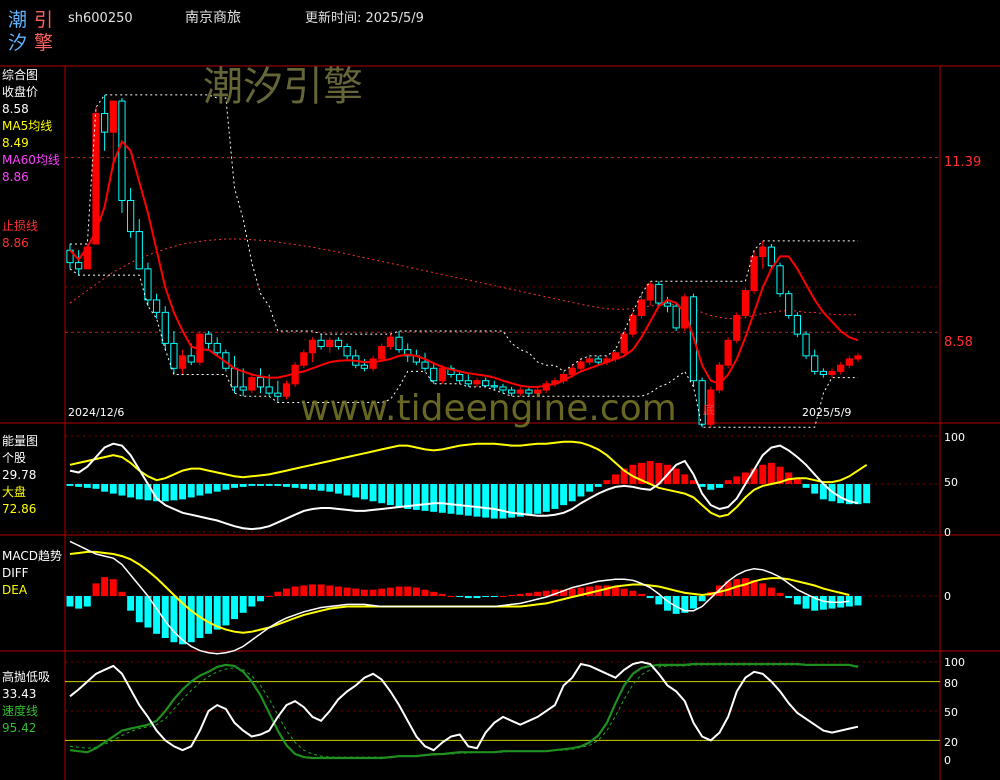 This screenshot has width=1000, height=780. I want to click on energy-tick-0: 0, so click(947, 532).